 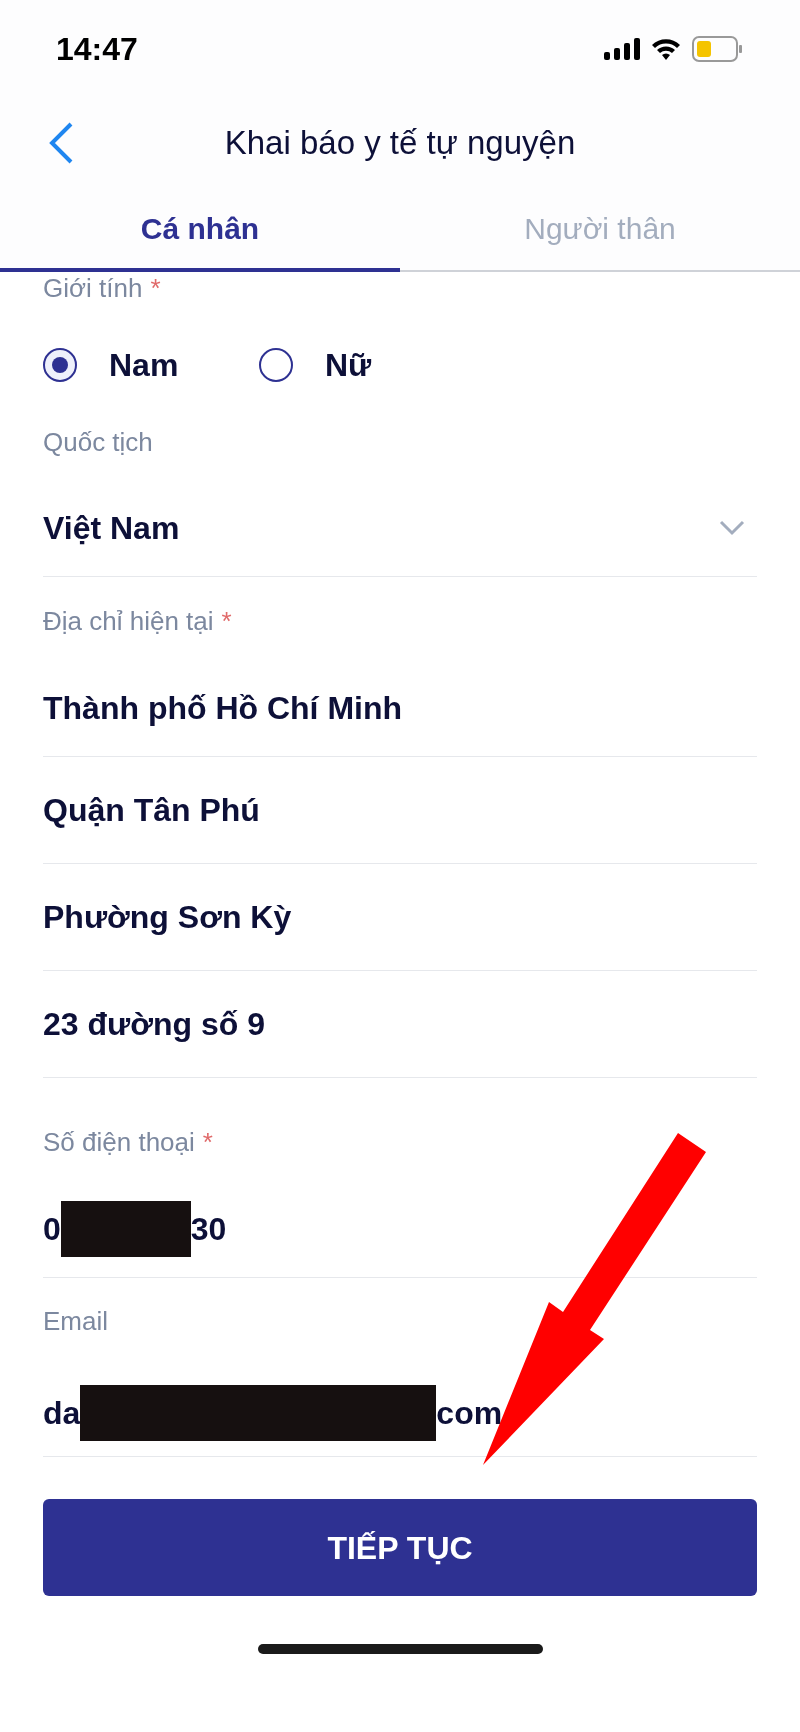 What do you see at coordinates (469, 1413) in the screenshot?
I see `field-value: com` at bounding box center [469, 1413].